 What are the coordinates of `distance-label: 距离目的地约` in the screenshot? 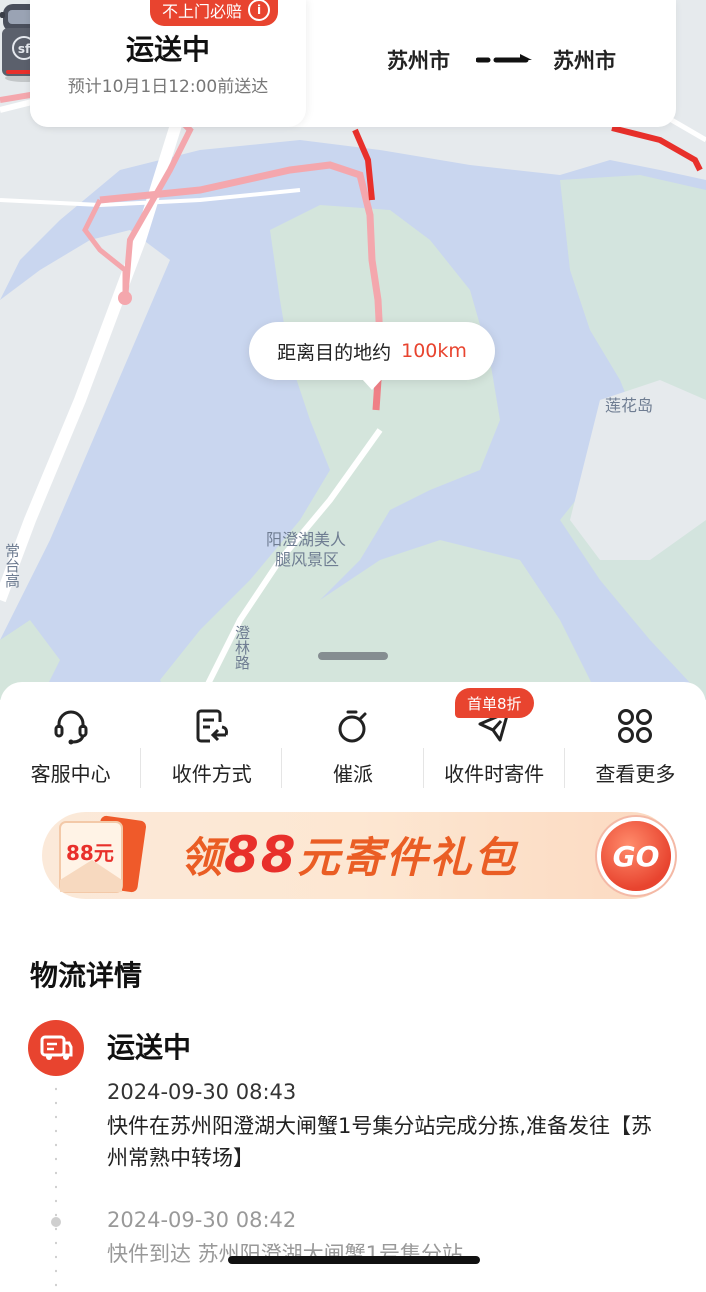 It's located at (334, 352).